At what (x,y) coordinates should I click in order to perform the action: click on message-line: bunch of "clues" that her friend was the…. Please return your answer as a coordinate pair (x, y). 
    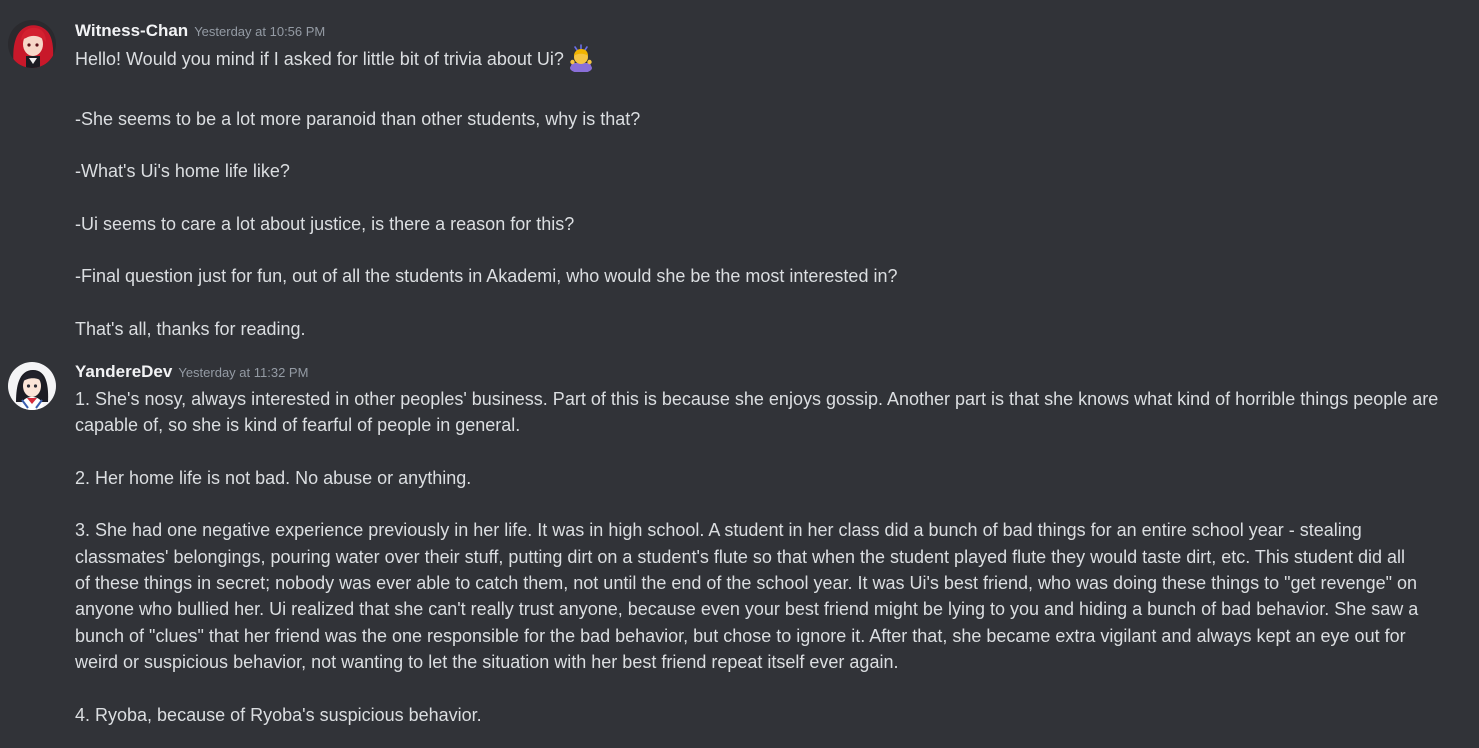
    Looking at the image, I should click on (740, 635).